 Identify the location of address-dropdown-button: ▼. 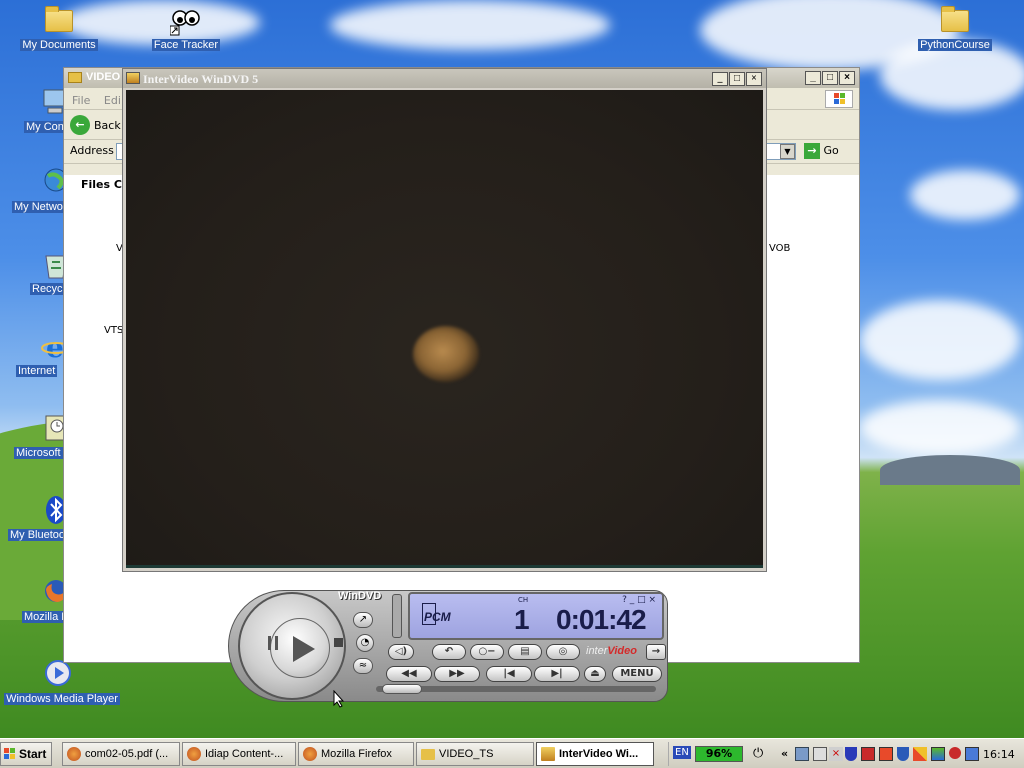
(787, 151).